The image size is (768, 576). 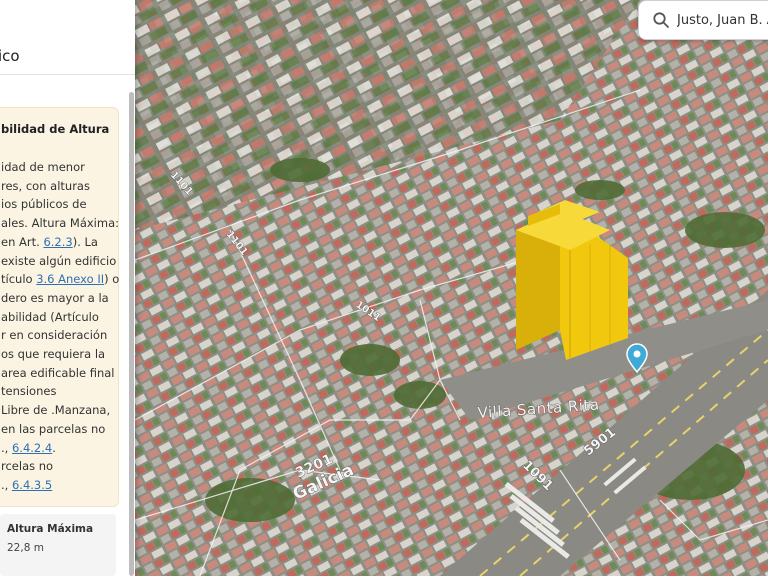 What do you see at coordinates (10, 56) in the screenshot?
I see `panel-title: ico` at bounding box center [10, 56].